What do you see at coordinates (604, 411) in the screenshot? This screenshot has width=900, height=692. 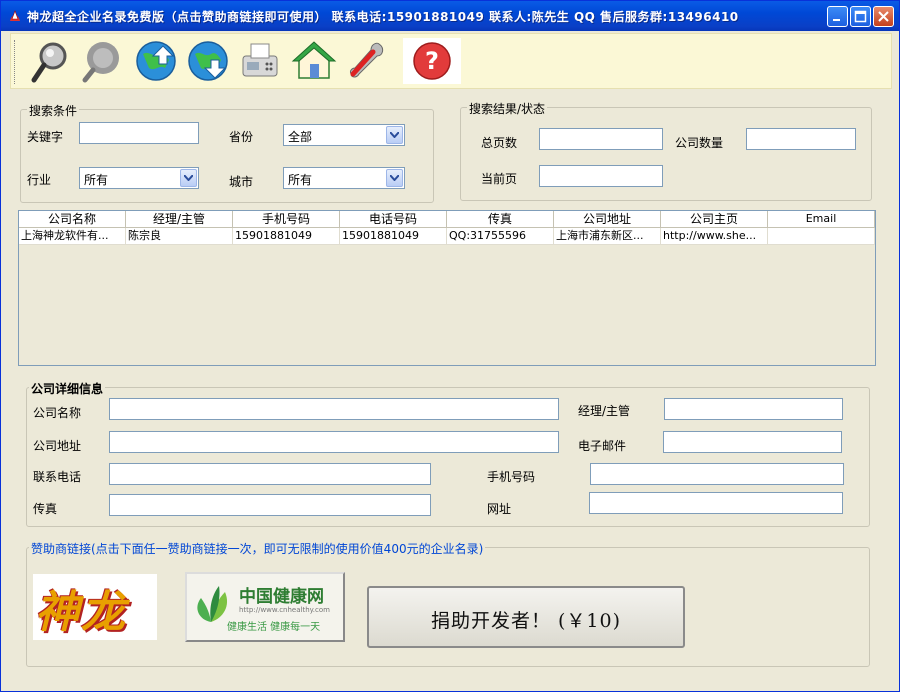 I see `manager-label: 经理/主管` at bounding box center [604, 411].